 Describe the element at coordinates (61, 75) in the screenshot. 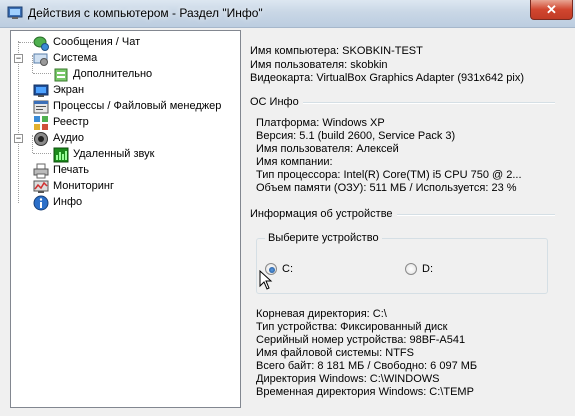

I see `advanced-icon` at that location.